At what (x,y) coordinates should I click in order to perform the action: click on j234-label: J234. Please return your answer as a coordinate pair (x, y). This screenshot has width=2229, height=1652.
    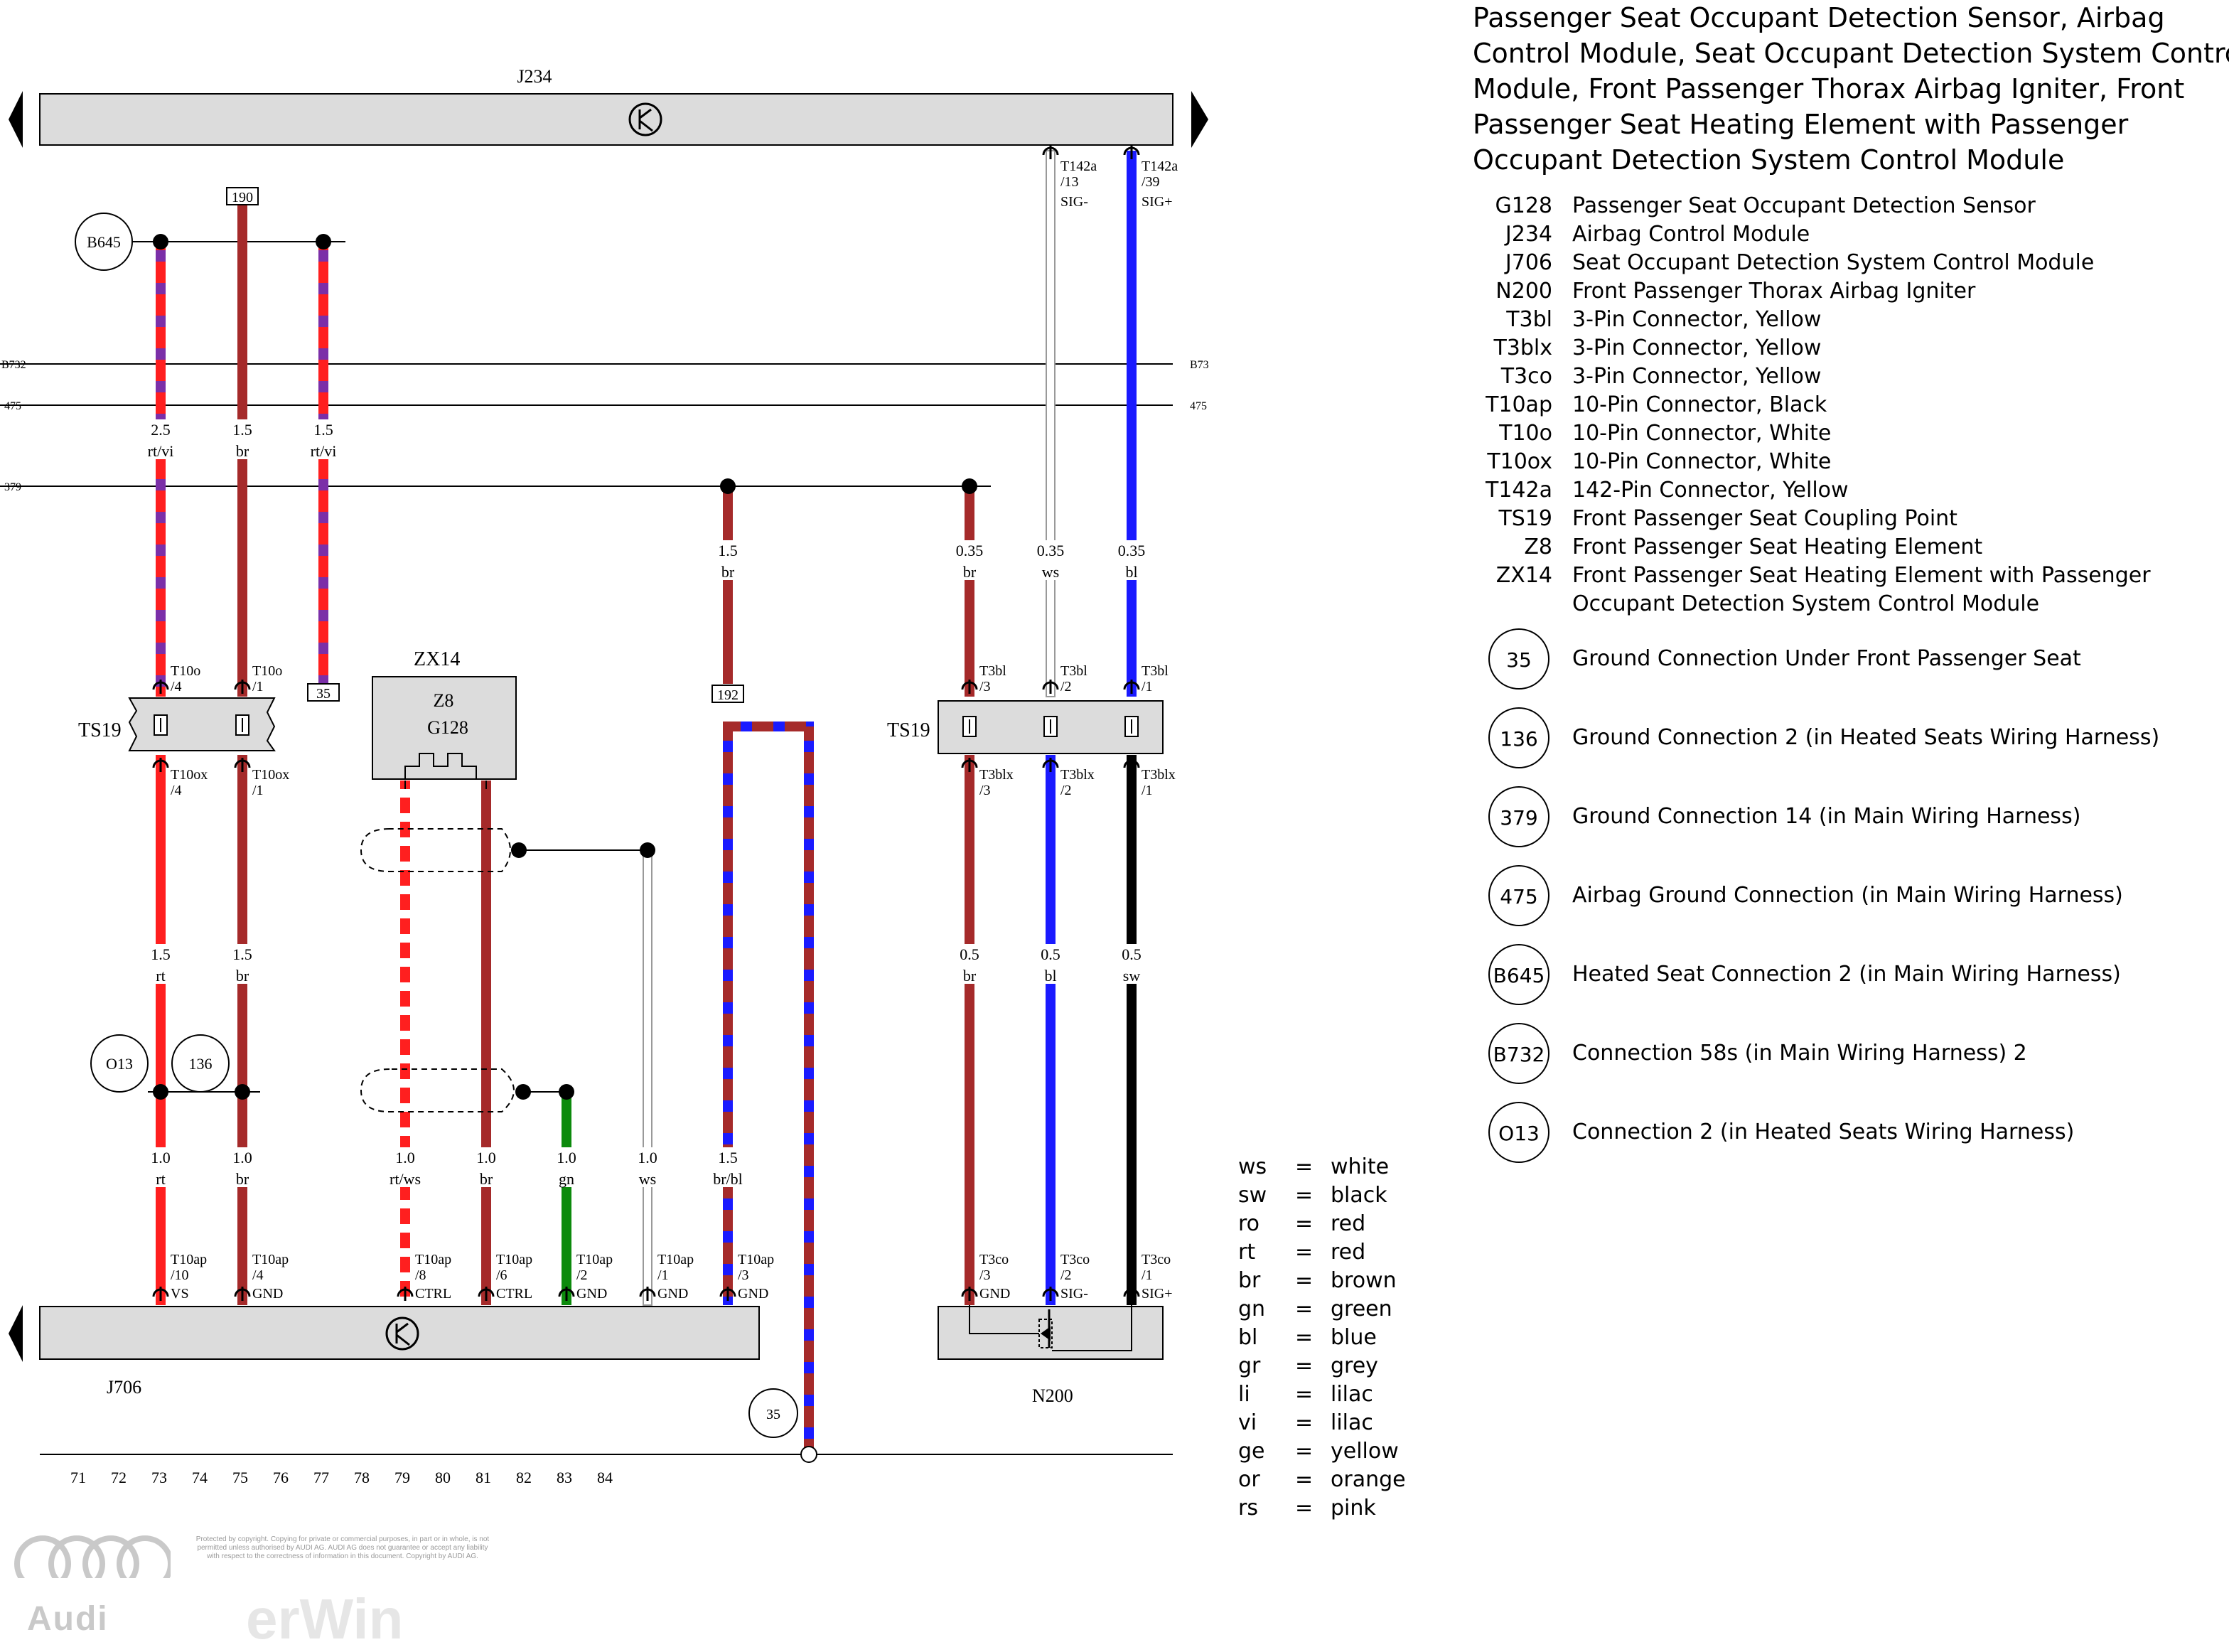
    Looking at the image, I should click on (535, 76).